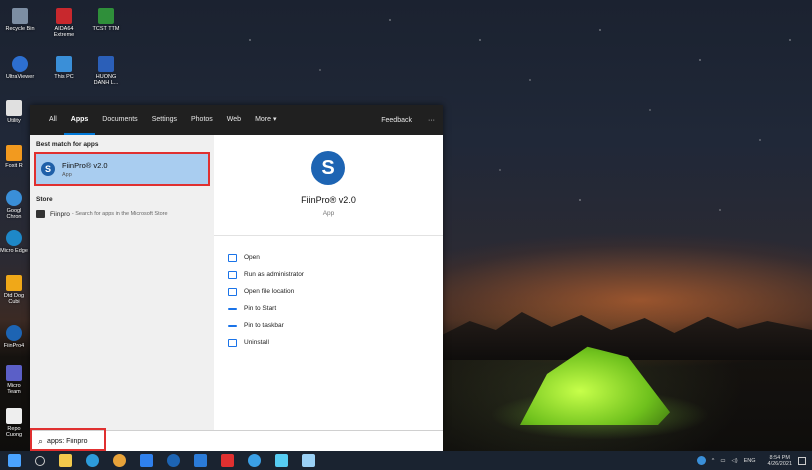 The image size is (812, 470). I want to click on desktop-icon-foxit: Foxit R, so click(14, 157).